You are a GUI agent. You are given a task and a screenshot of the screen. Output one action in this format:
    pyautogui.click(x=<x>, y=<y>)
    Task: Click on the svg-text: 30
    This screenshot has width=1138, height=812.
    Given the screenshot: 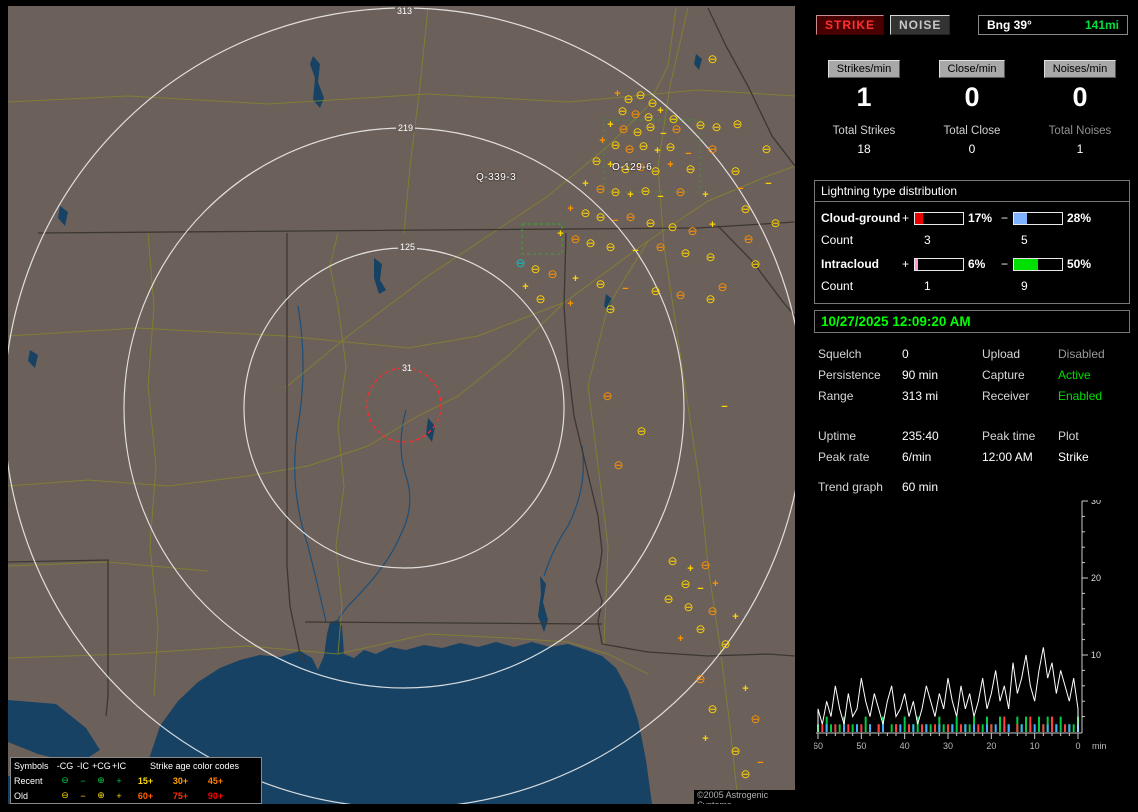 What is the action you would take?
    pyautogui.click(x=1096, y=503)
    